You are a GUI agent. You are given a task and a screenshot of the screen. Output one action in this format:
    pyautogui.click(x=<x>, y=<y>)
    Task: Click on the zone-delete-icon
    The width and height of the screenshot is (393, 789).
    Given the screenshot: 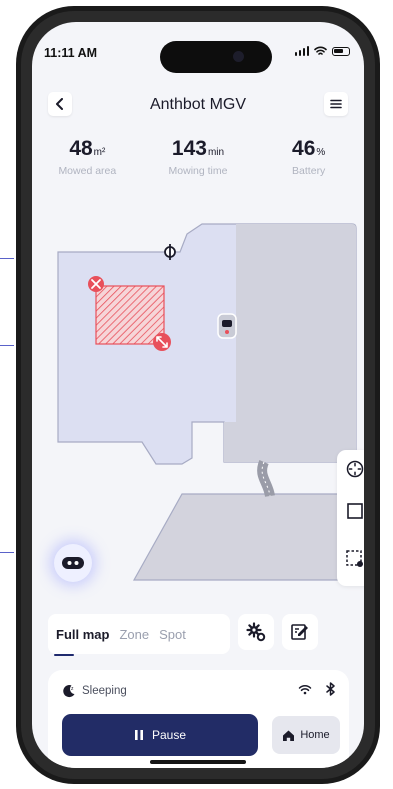 What is the action you would take?
    pyautogui.click(x=96, y=284)
    